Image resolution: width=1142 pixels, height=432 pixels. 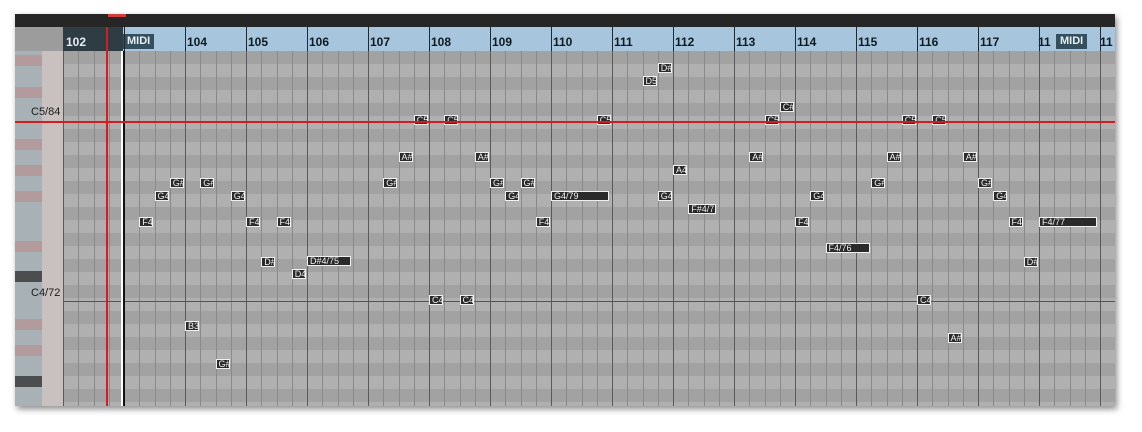 What do you see at coordinates (702, 209) in the screenshot?
I see `midi-note: F#4/7` at bounding box center [702, 209].